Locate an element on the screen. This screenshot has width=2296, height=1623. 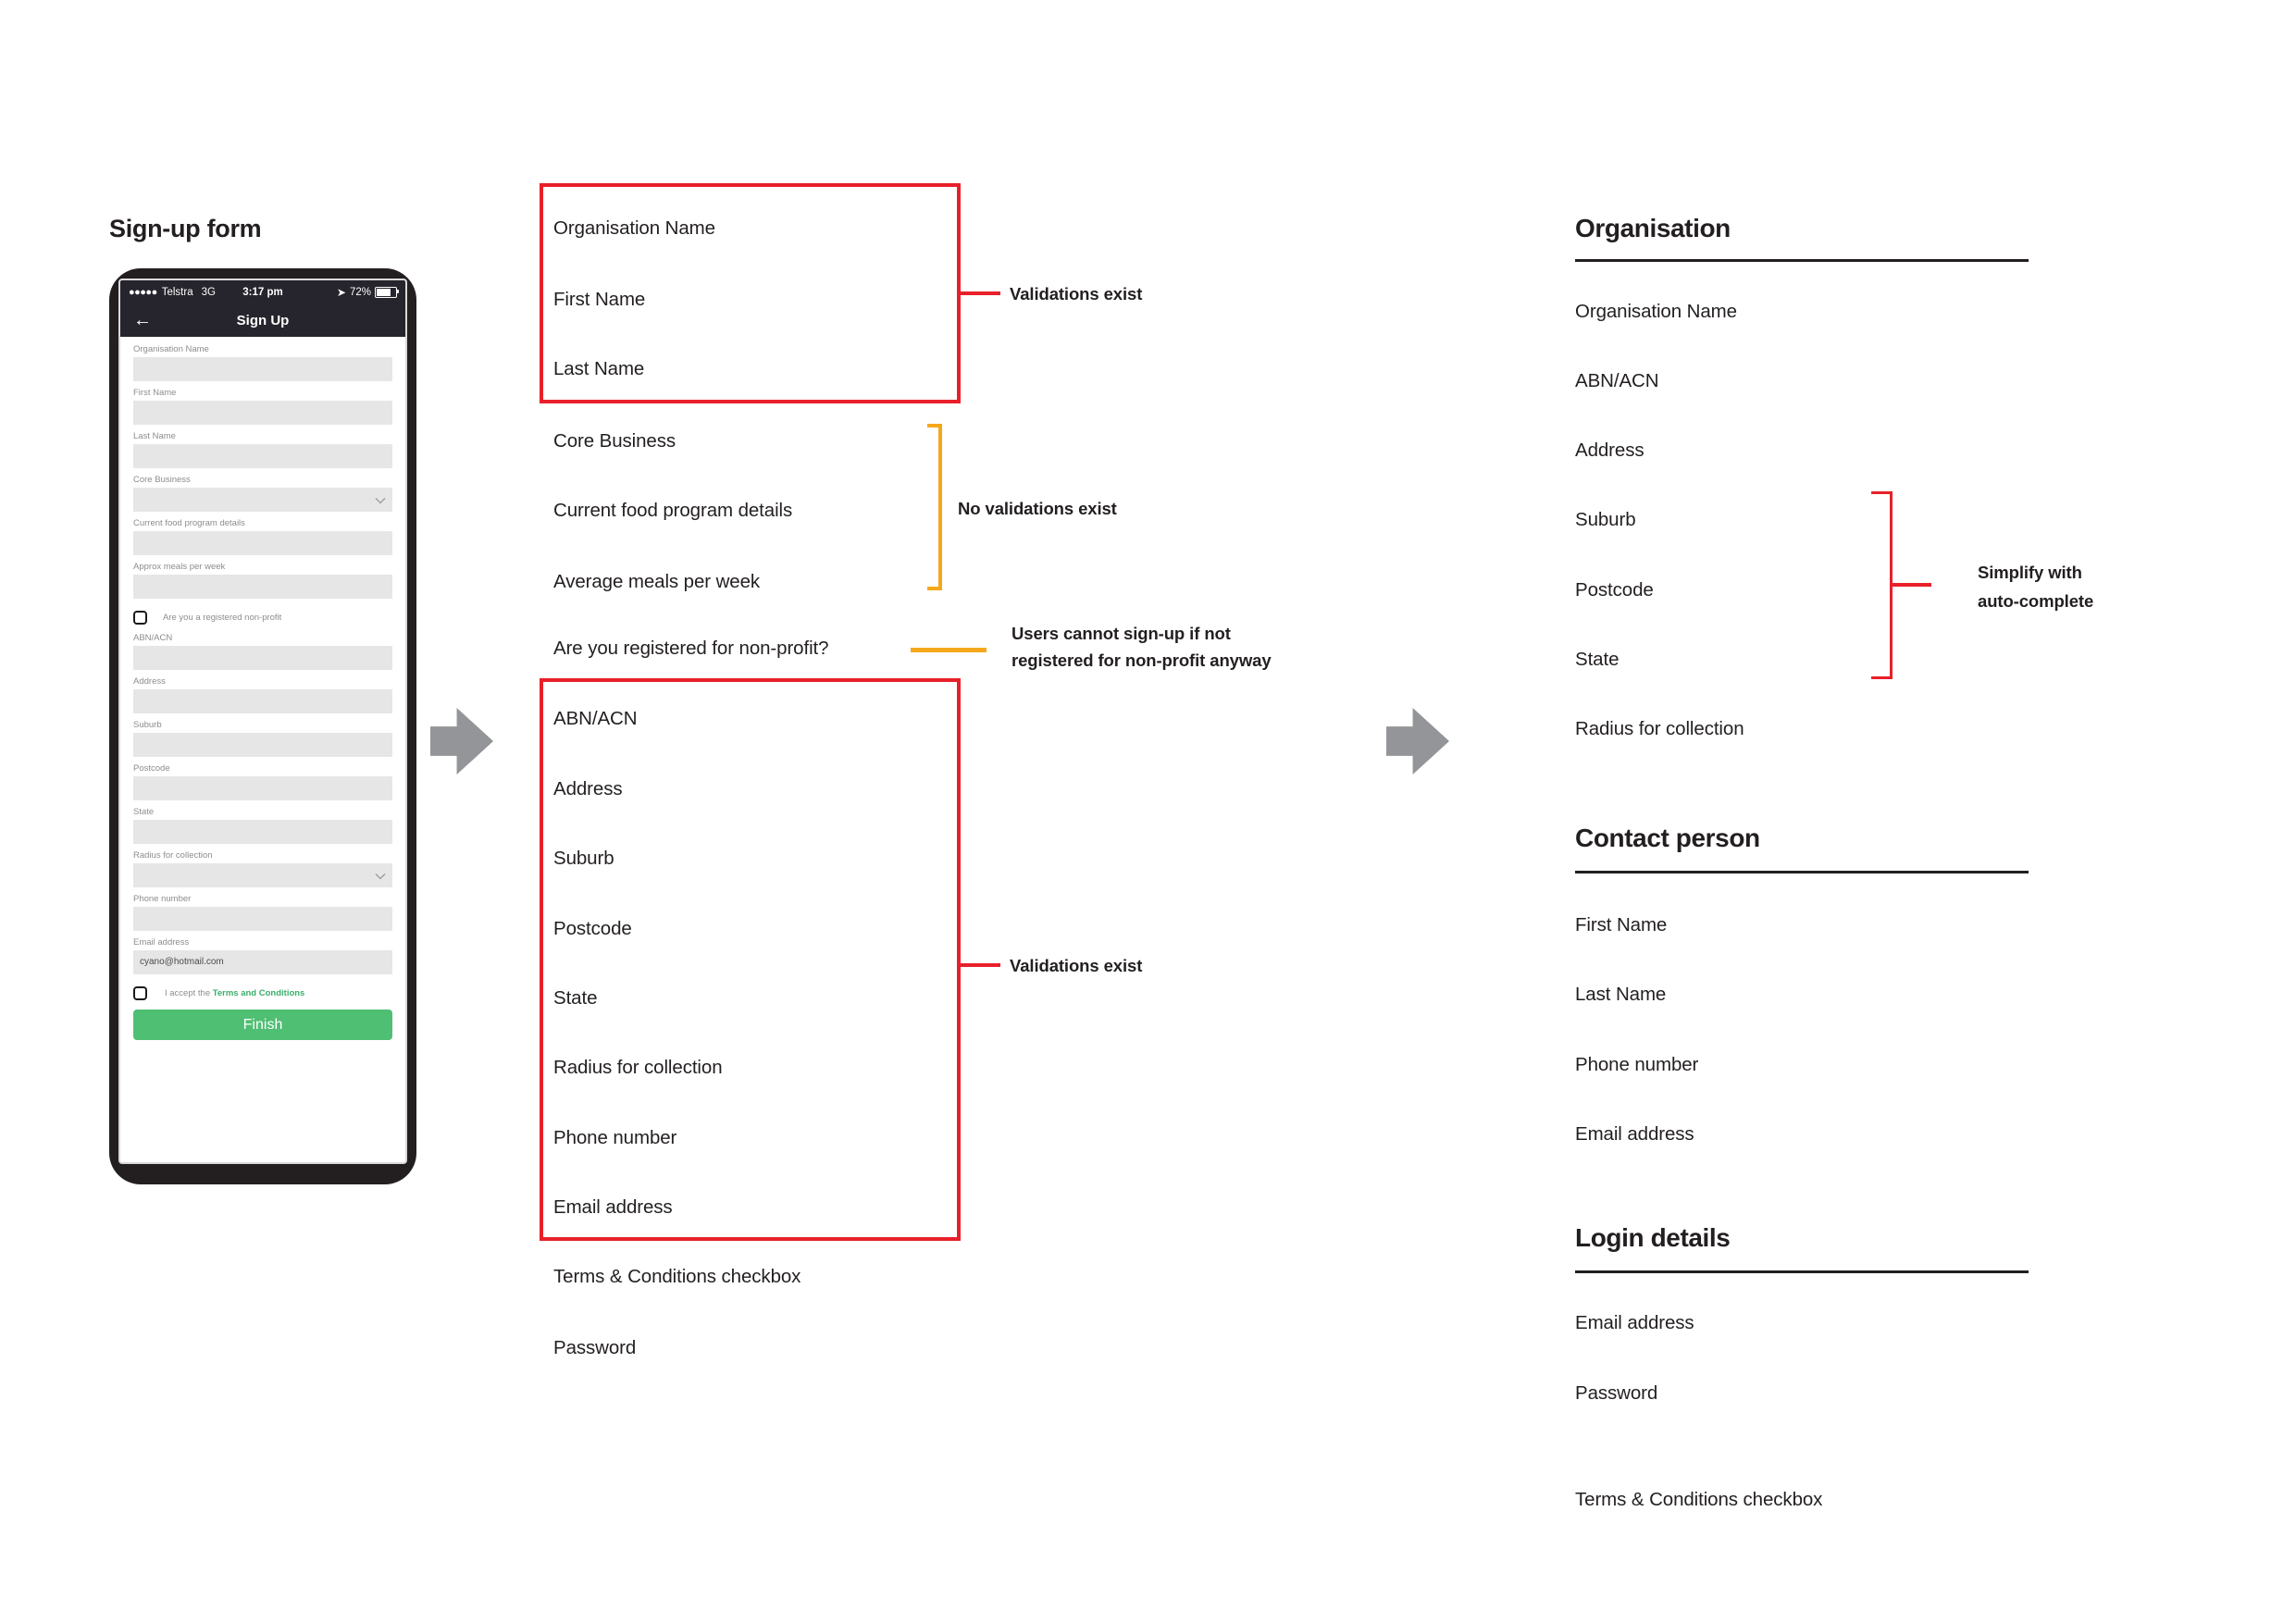
right-item-organisation-name: Organisation Name is located at coordinates (1656, 311).